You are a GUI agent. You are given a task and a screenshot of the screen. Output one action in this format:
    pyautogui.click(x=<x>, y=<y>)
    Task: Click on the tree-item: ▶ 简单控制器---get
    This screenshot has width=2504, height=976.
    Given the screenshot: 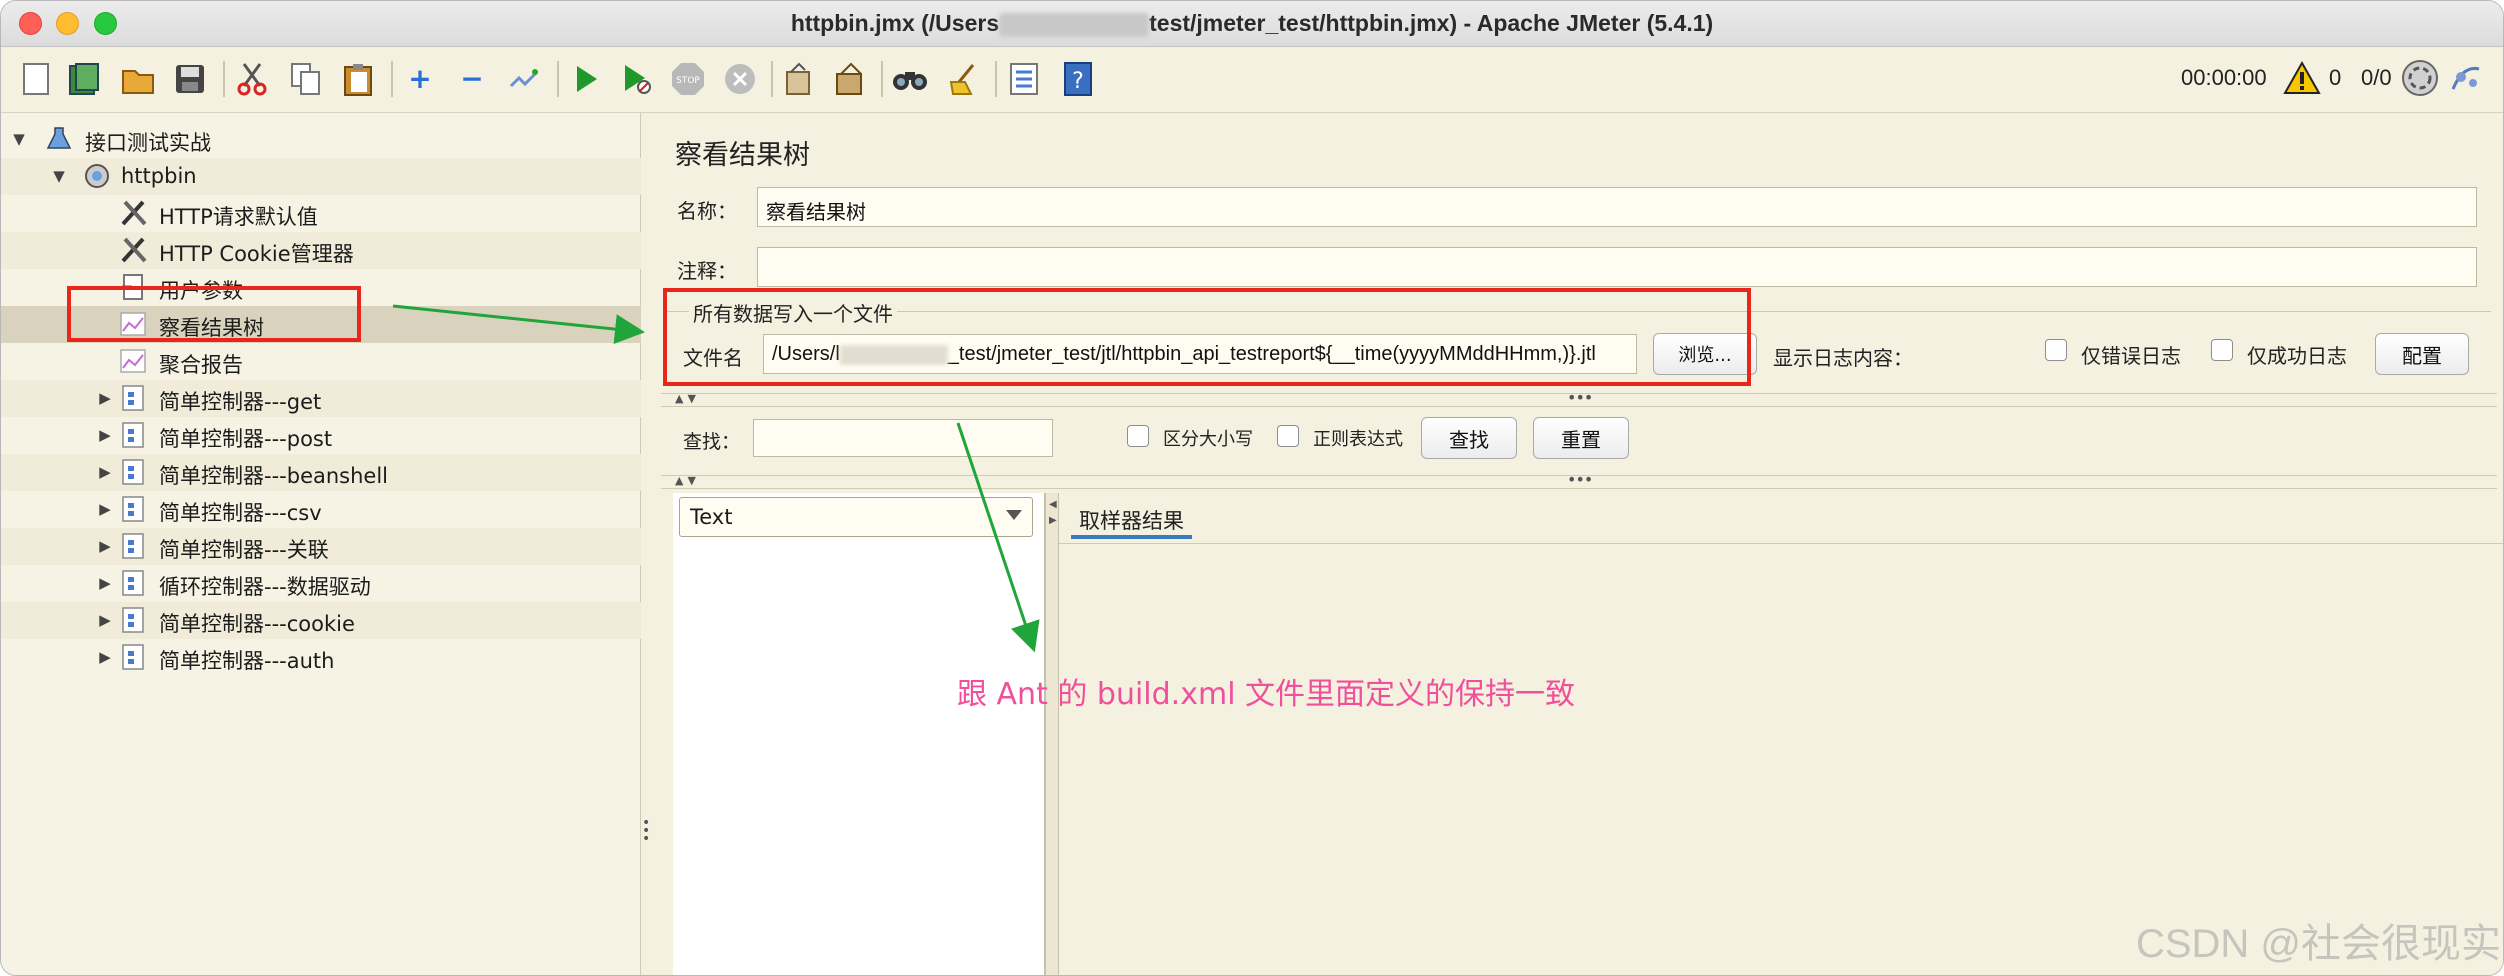 What is the action you would take?
    pyautogui.click(x=321, y=398)
    